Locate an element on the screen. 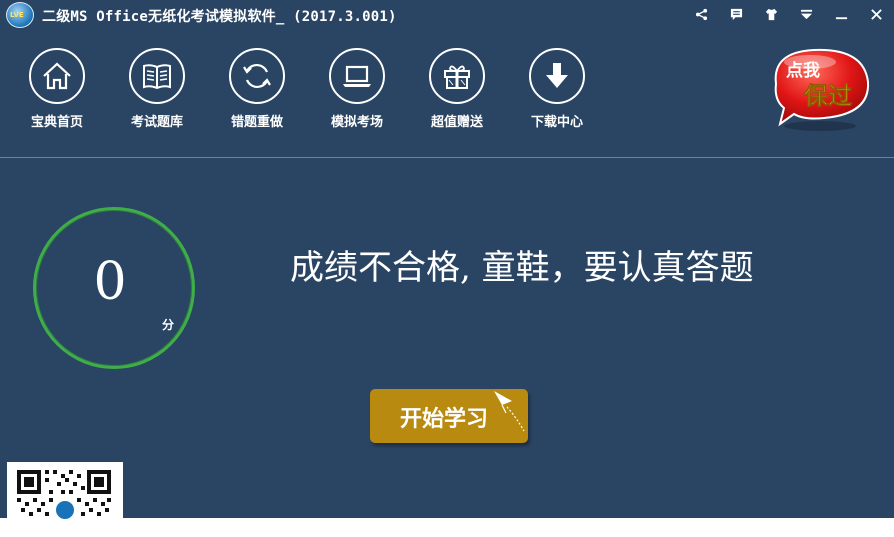 The height and width of the screenshot is (537, 894). message-button is located at coordinates (736, 14).